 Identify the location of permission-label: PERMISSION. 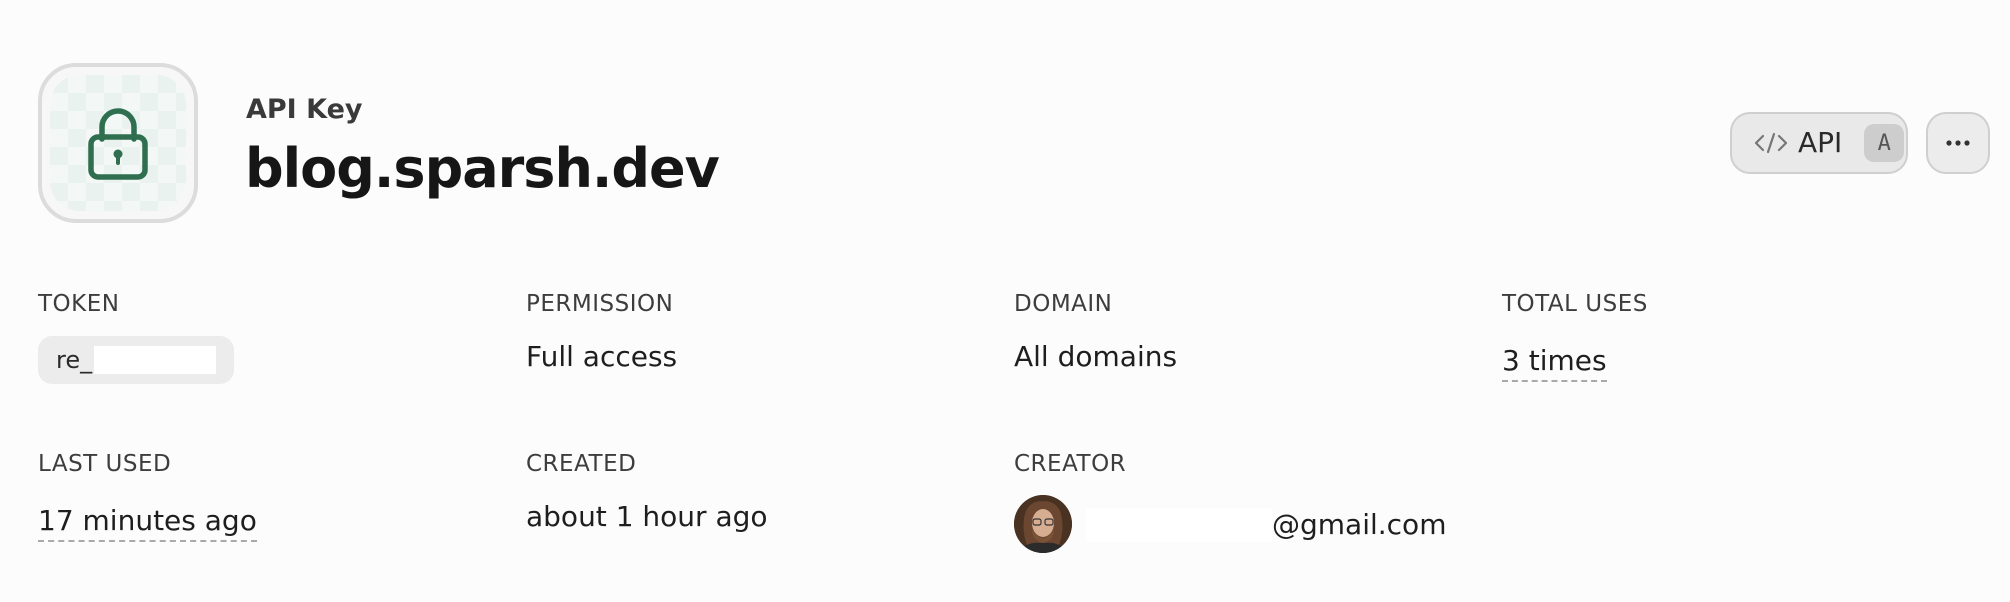
(600, 304).